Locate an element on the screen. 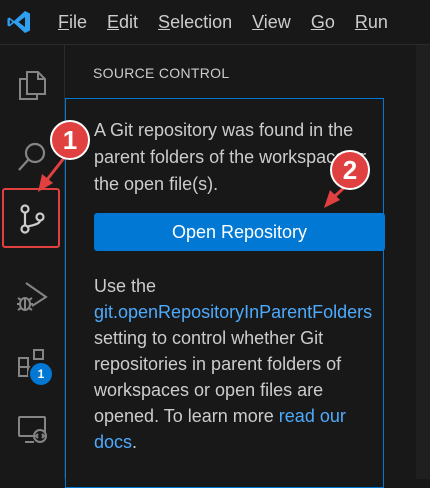  sidebar-scrollbar is located at coordinates (423, 262).